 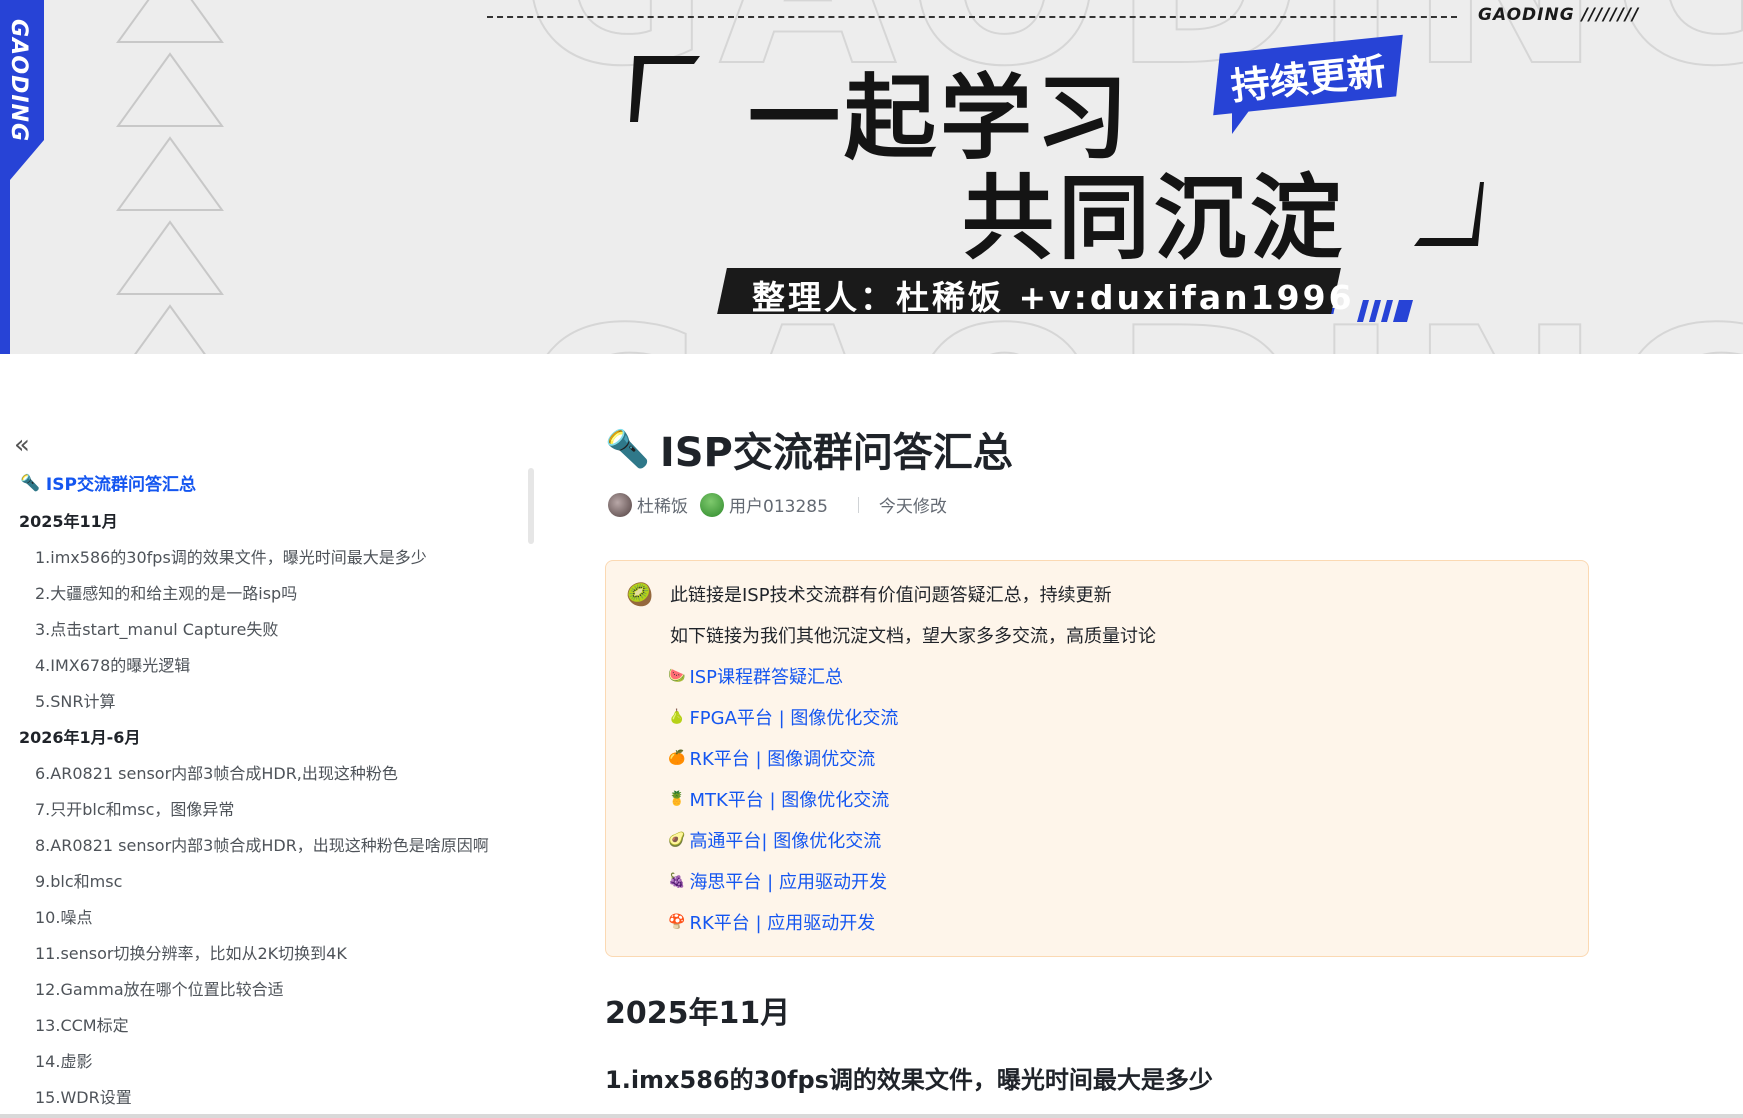 What do you see at coordinates (265, 558) in the screenshot?
I see `toc-item: 1.imx586的30fps调的效果文件，曝光时间最大是多少` at bounding box center [265, 558].